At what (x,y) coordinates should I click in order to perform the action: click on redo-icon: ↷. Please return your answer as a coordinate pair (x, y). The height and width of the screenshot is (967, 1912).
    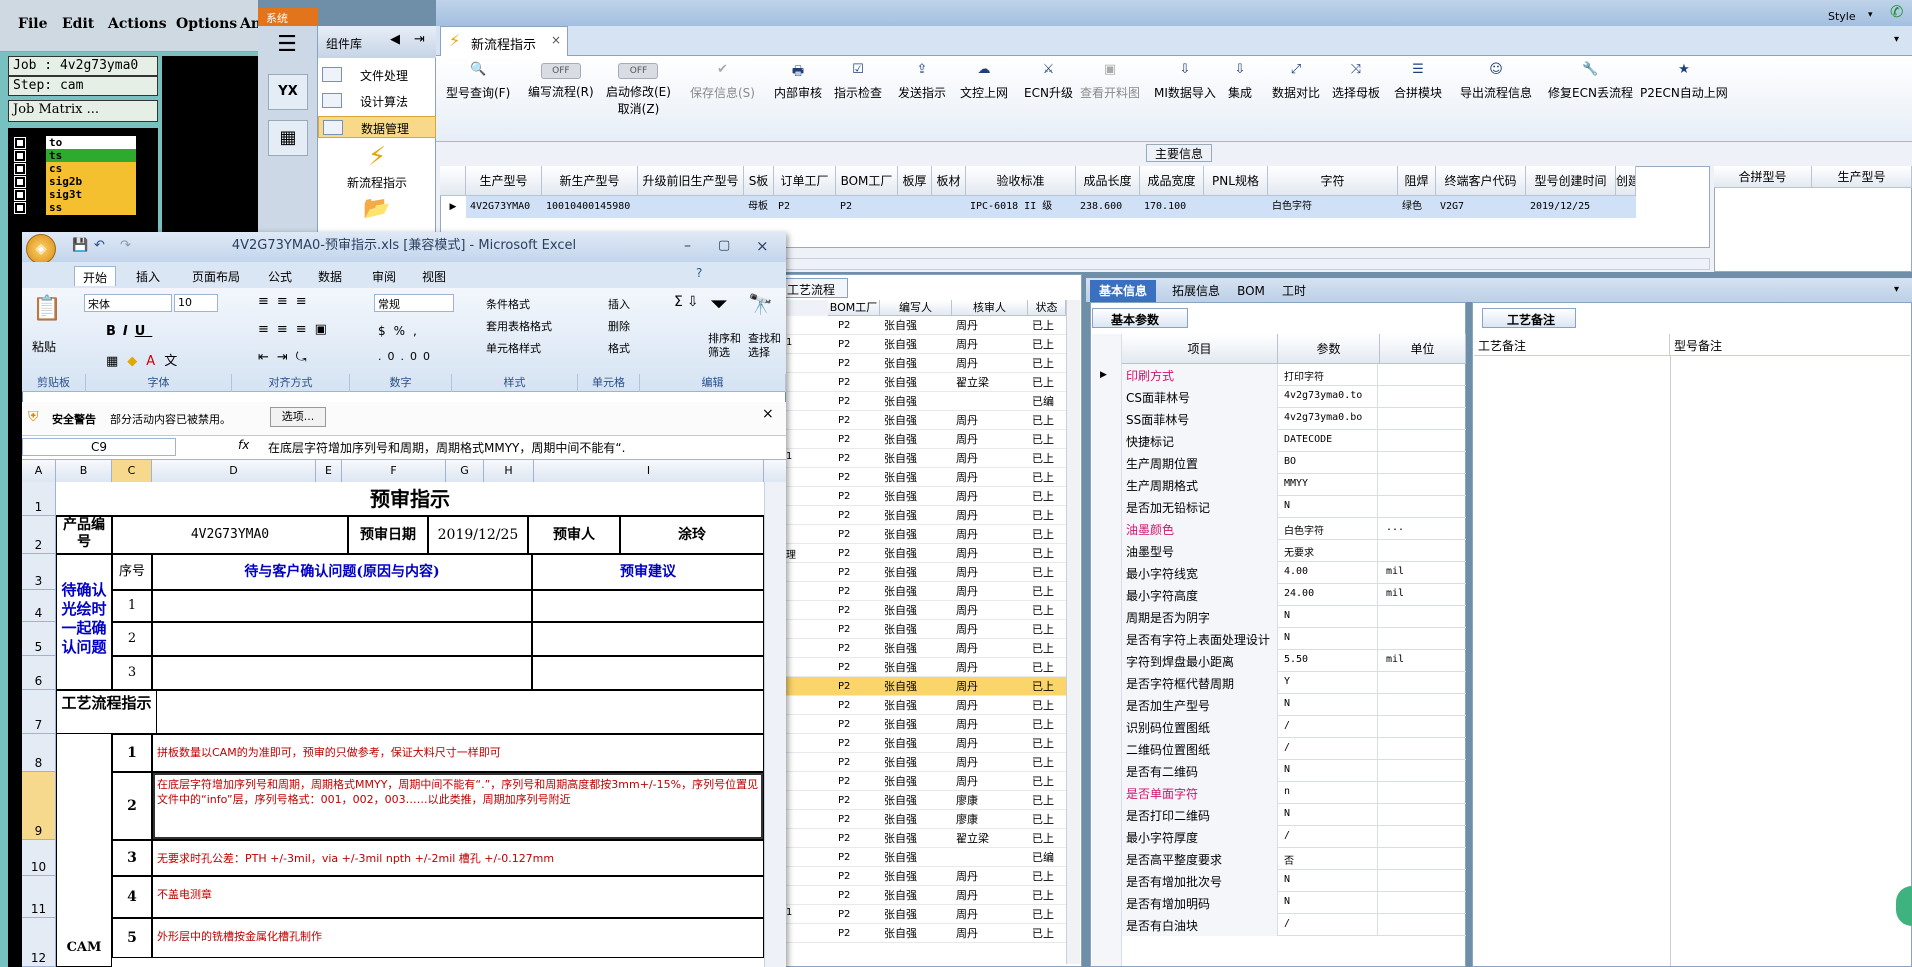
    Looking at the image, I should click on (125, 246).